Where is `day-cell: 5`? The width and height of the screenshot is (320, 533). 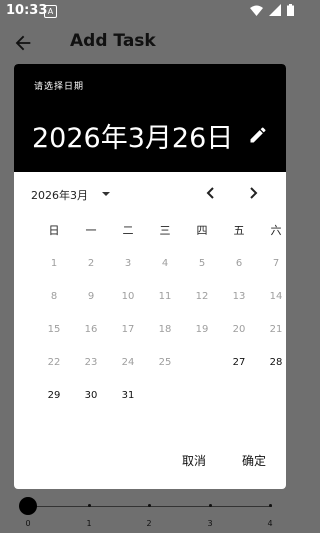
day-cell: 5 is located at coordinates (202, 264).